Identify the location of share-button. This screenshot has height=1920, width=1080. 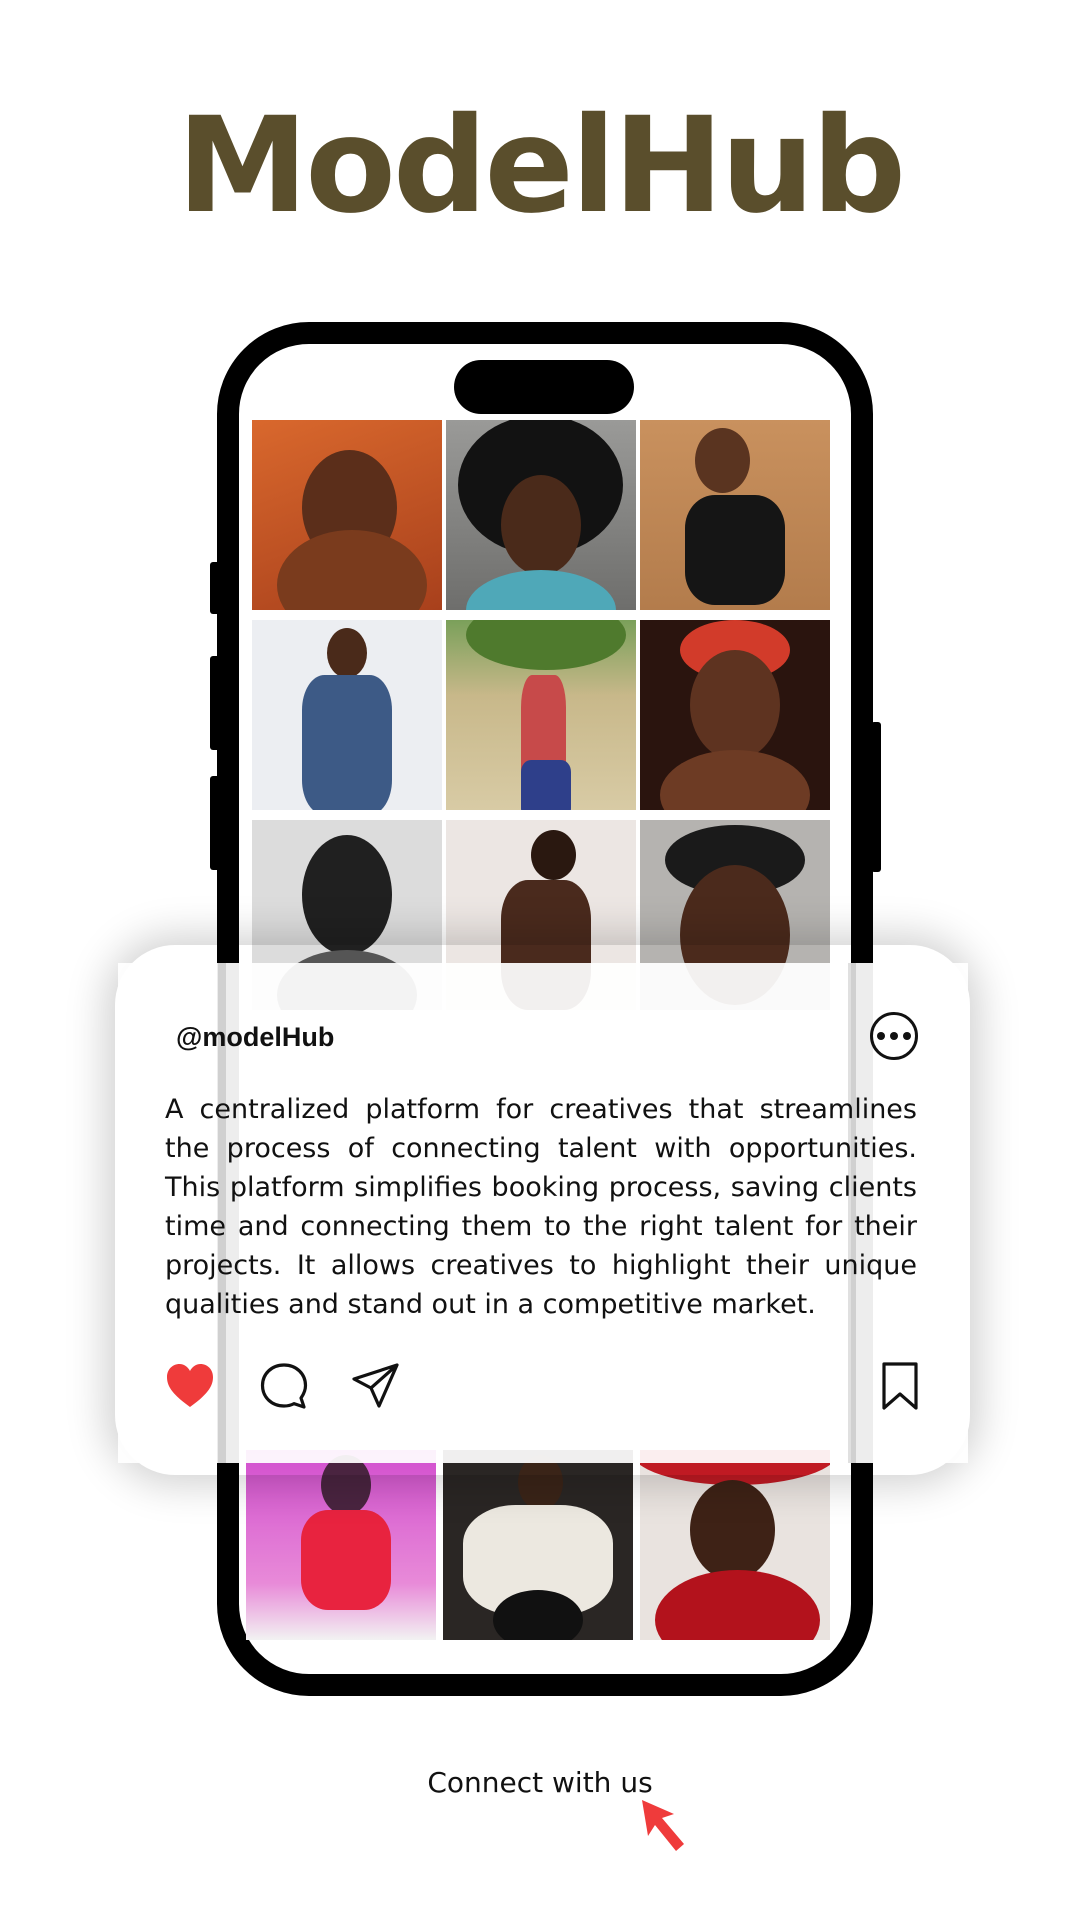
(376, 1386).